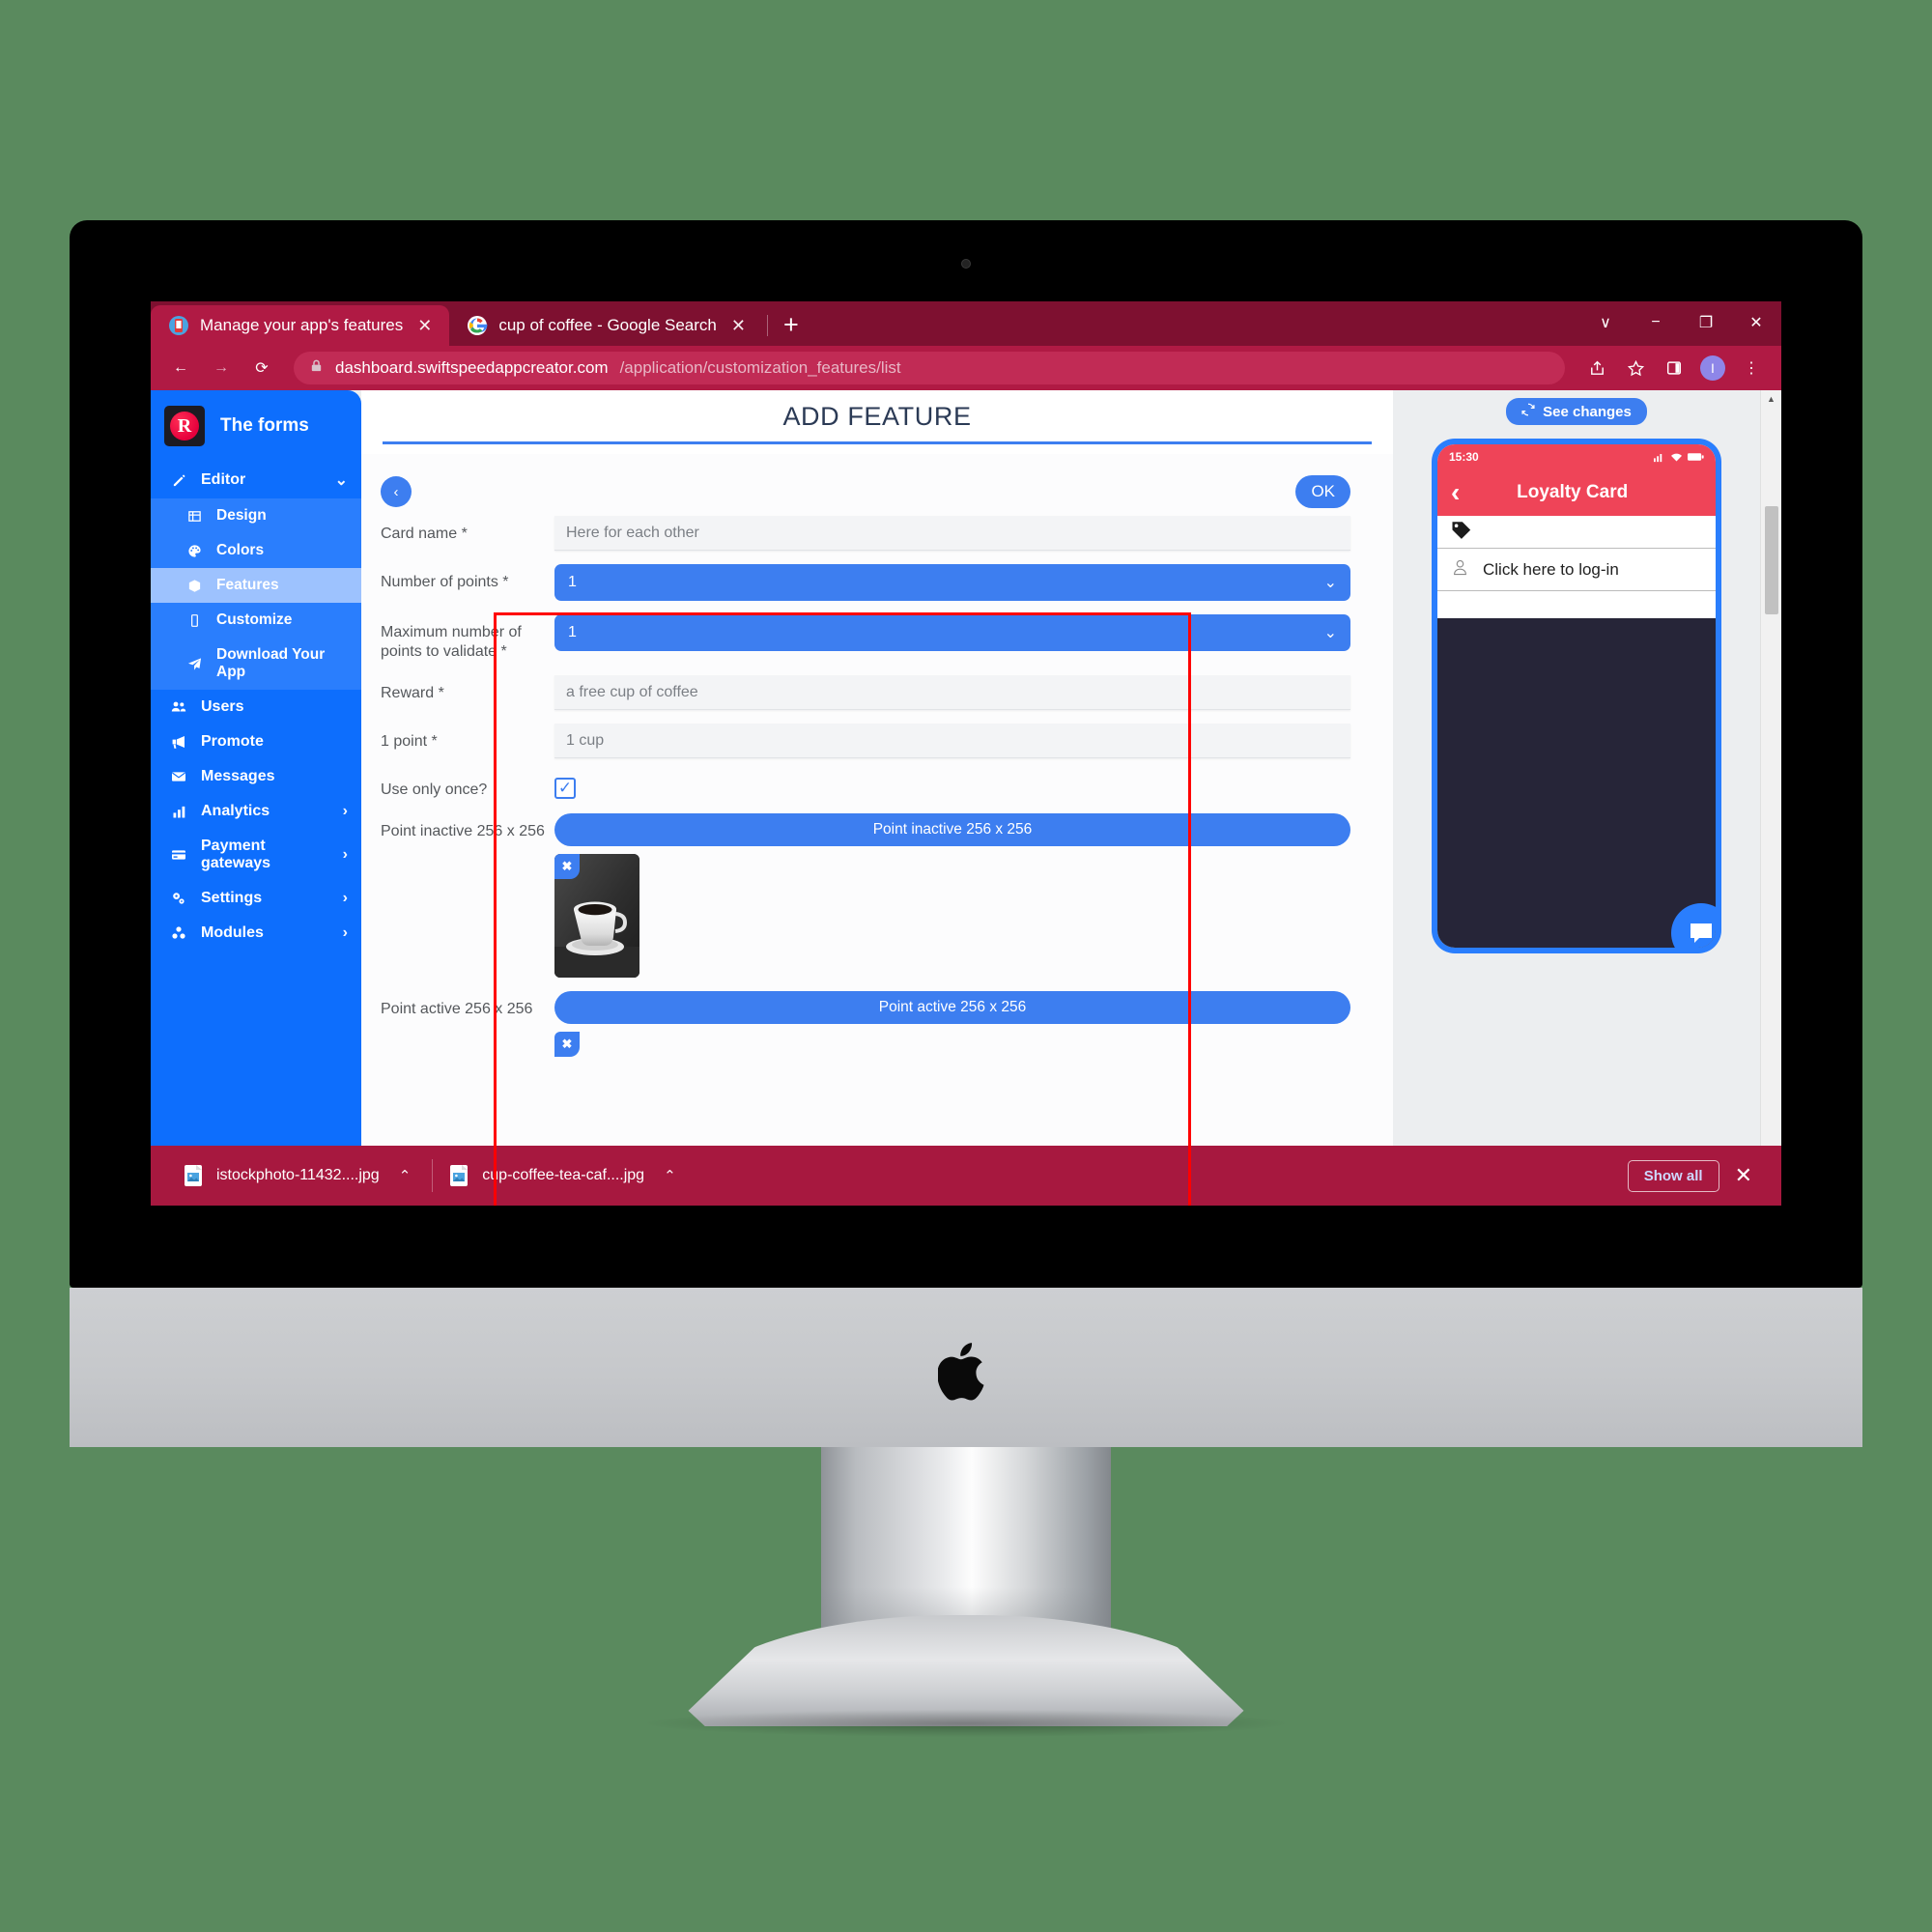 This screenshot has height=1932, width=1932. I want to click on reload-icon: ⟳, so click(261, 368).